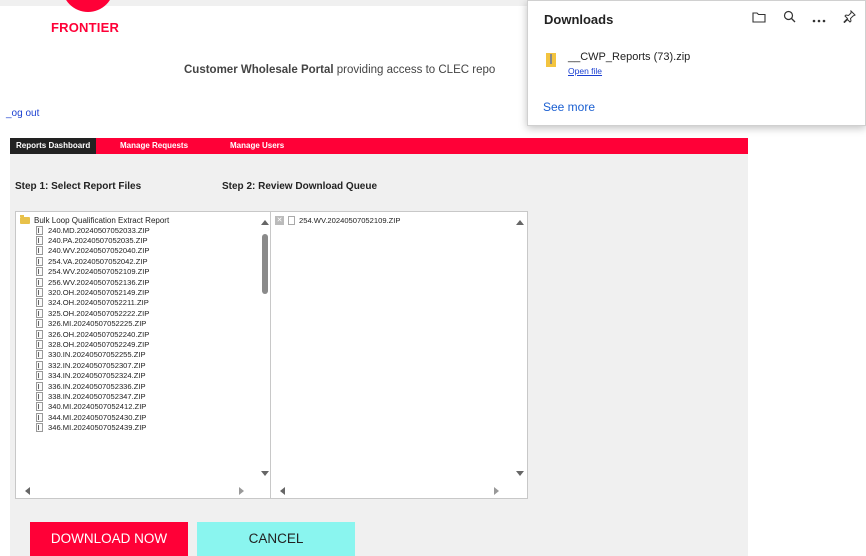 The width and height of the screenshot is (866, 556). I want to click on report-file-item: 344.MI.20240507052430.ZIP, so click(93, 417).